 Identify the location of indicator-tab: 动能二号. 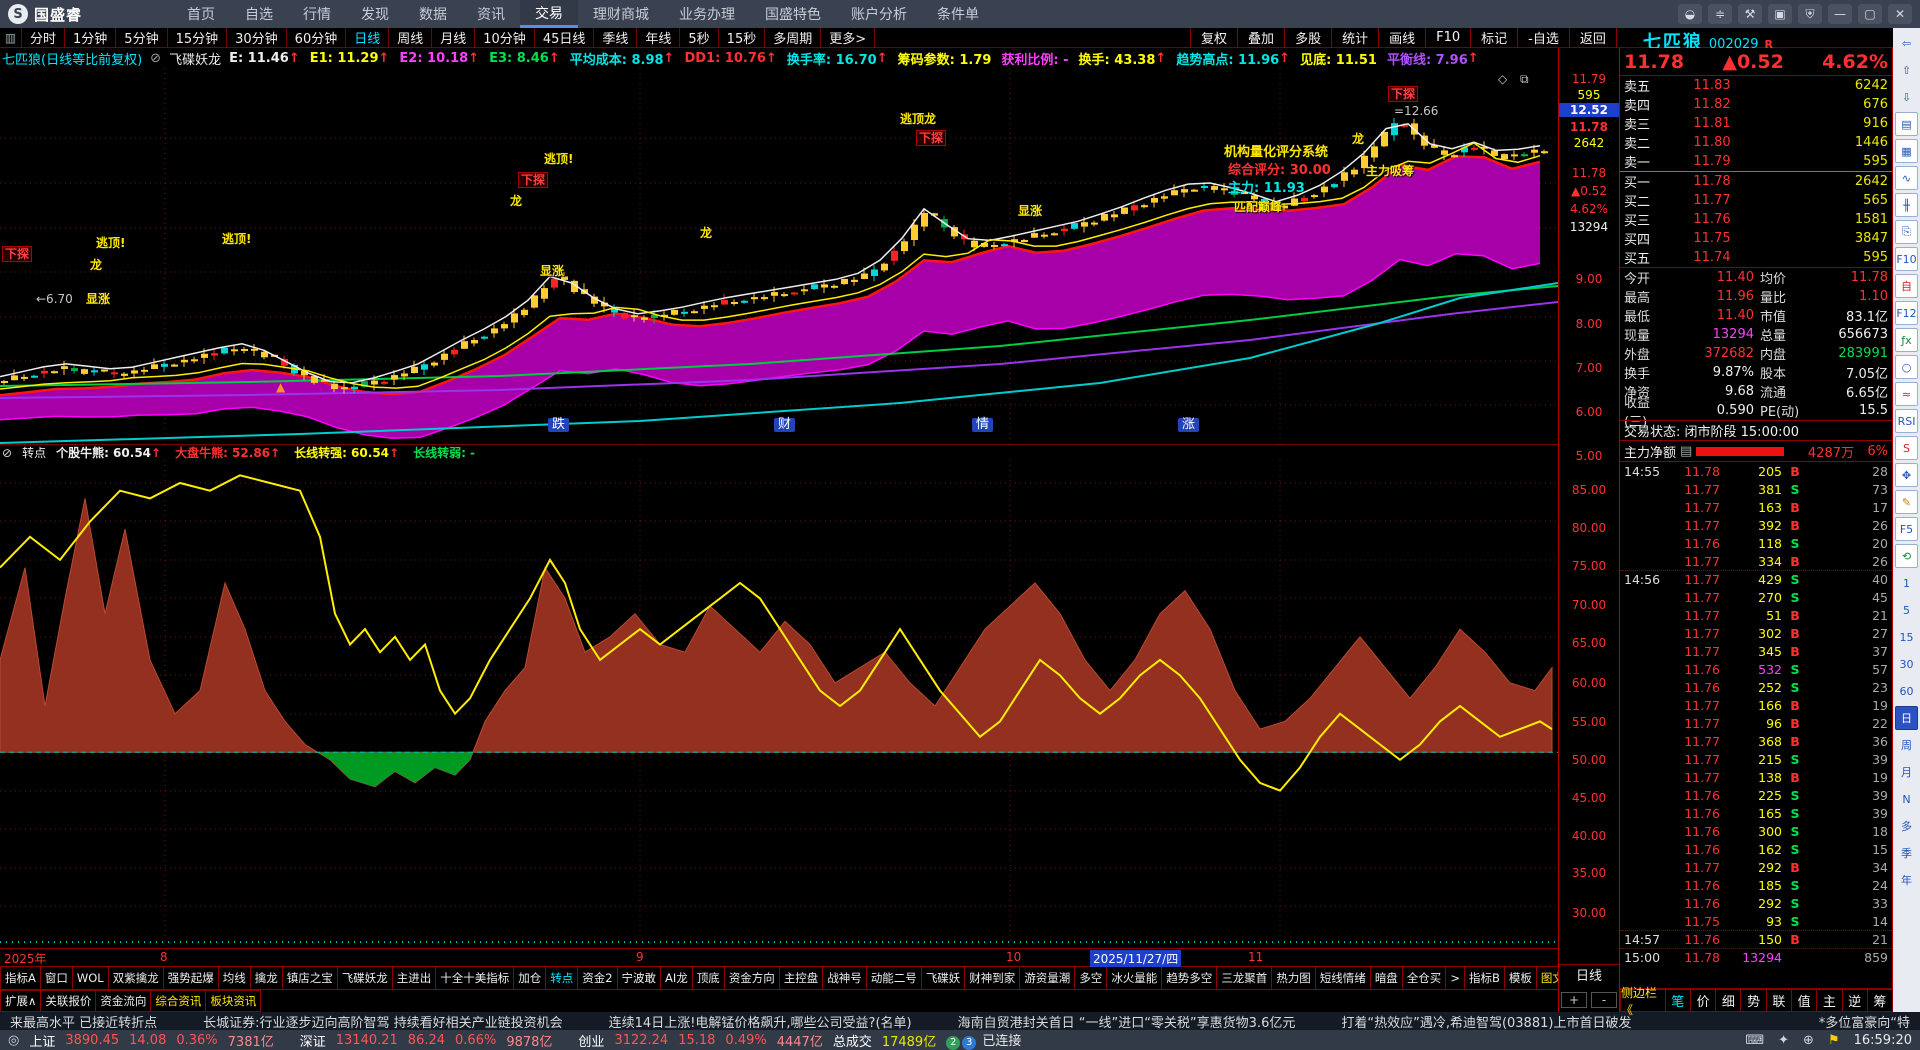
(893, 978).